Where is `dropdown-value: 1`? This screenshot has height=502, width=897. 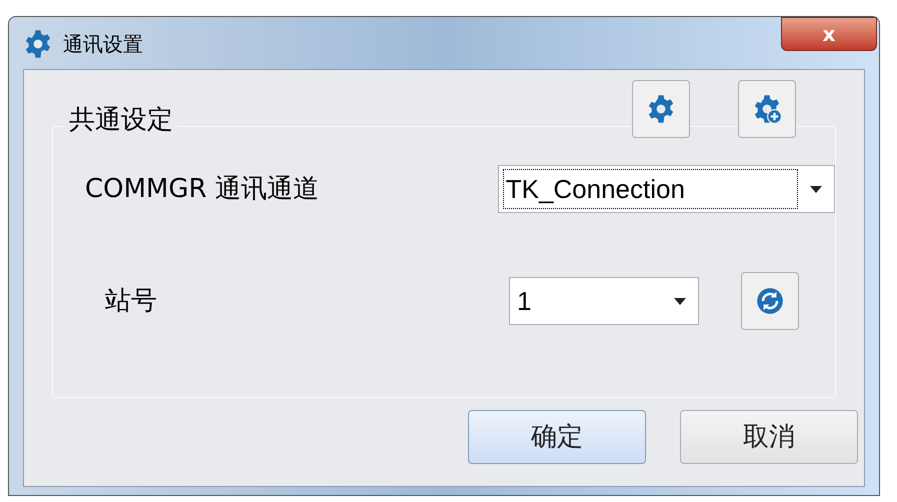 dropdown-value: 1 is located at coordinates (524, 301).